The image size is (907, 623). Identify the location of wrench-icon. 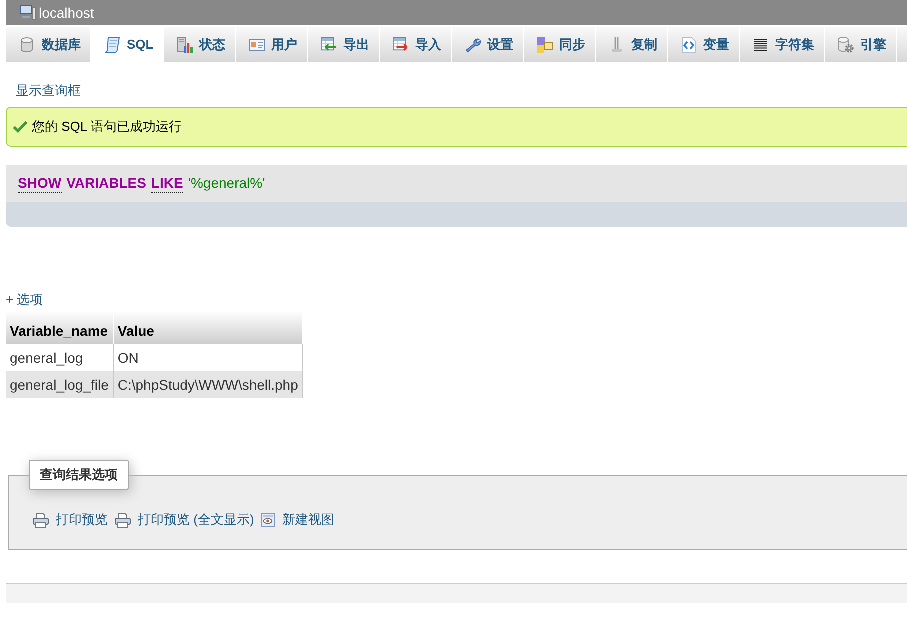
(472, 44).